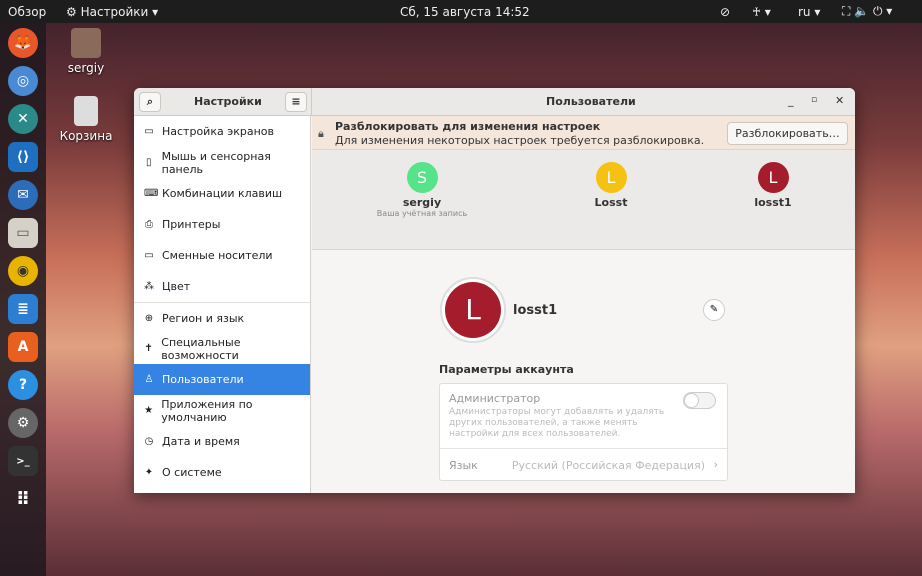 This screenshot has width=922, height=576. What do you see at coordinates (23, 119) in the screenshot?
I see `crossover-icon: ✕` at bounding box center [23, 119].